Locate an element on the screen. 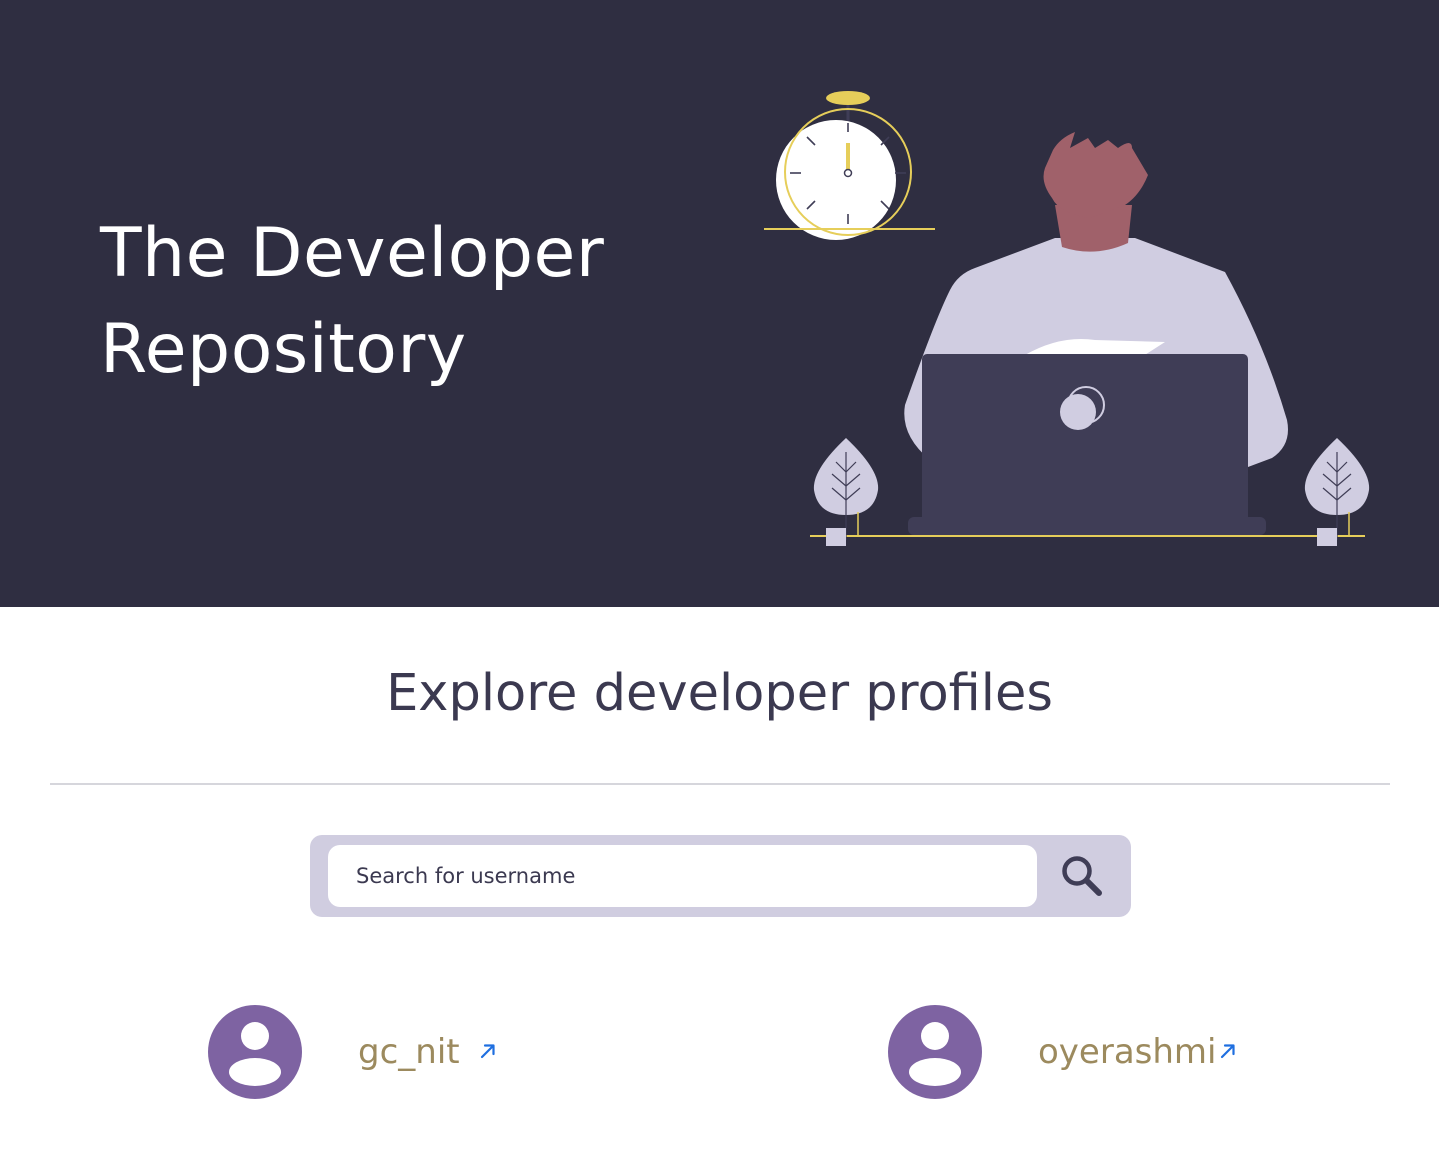 The image size is (1439, 1172). search-bar is located at coordinates (720, 876).